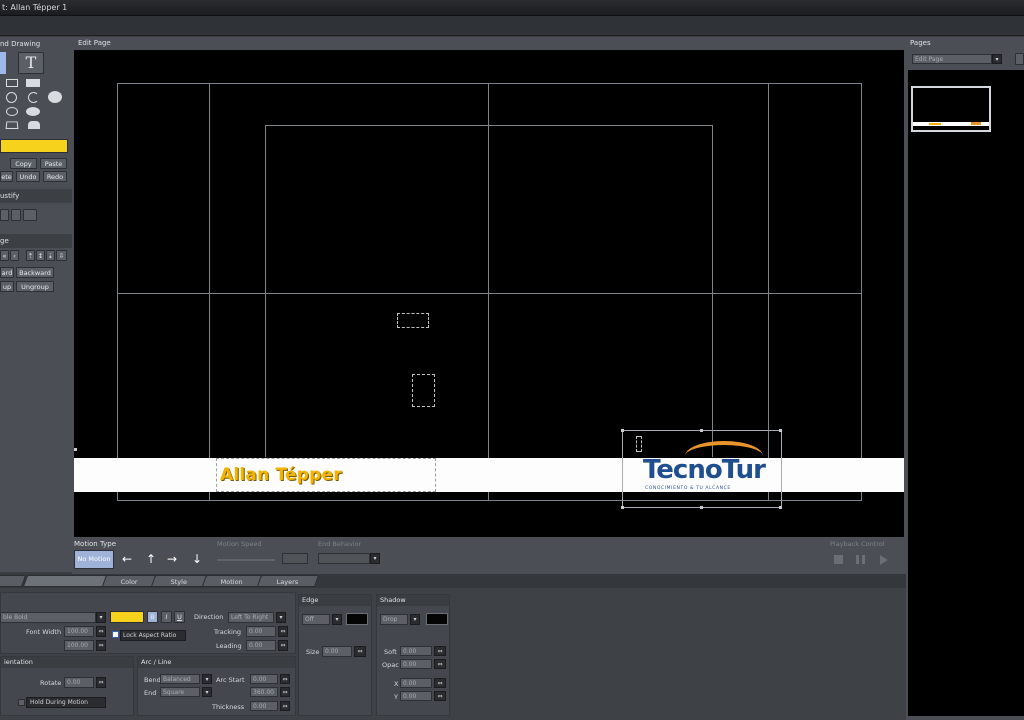 The width and height of the screenshot is (1024, 720). Describe the element at coordinates (264, 692) in the screenshot. I see `arc-end-field: 360.00` at that location.